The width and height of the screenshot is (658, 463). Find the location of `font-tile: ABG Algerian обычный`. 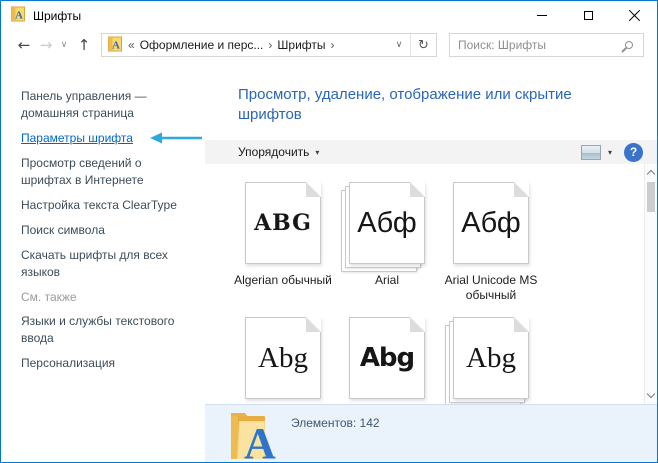

font-tile: ABG Algerian обычный is located at coordinates (283, 242).